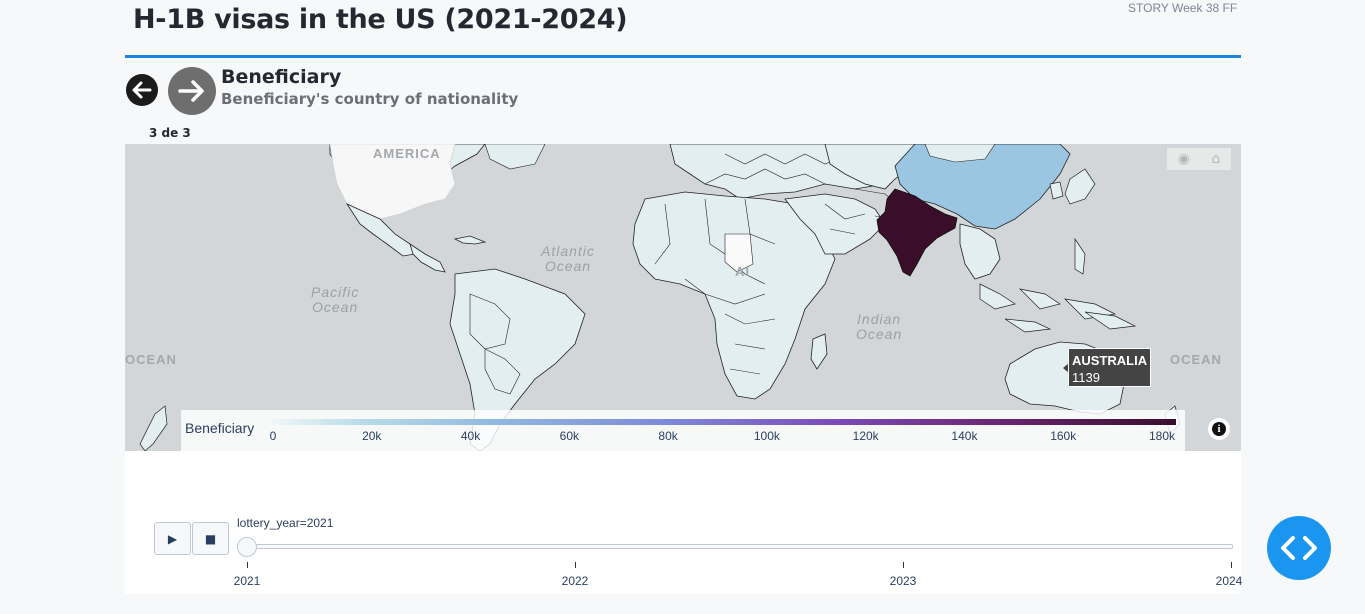 The width and height of the screenshot is (1365, 614). Describe the element at coordinates (370, 99) in the screenshot. I see `section-subtitle: Beneficiary's country of nationality` at that location.